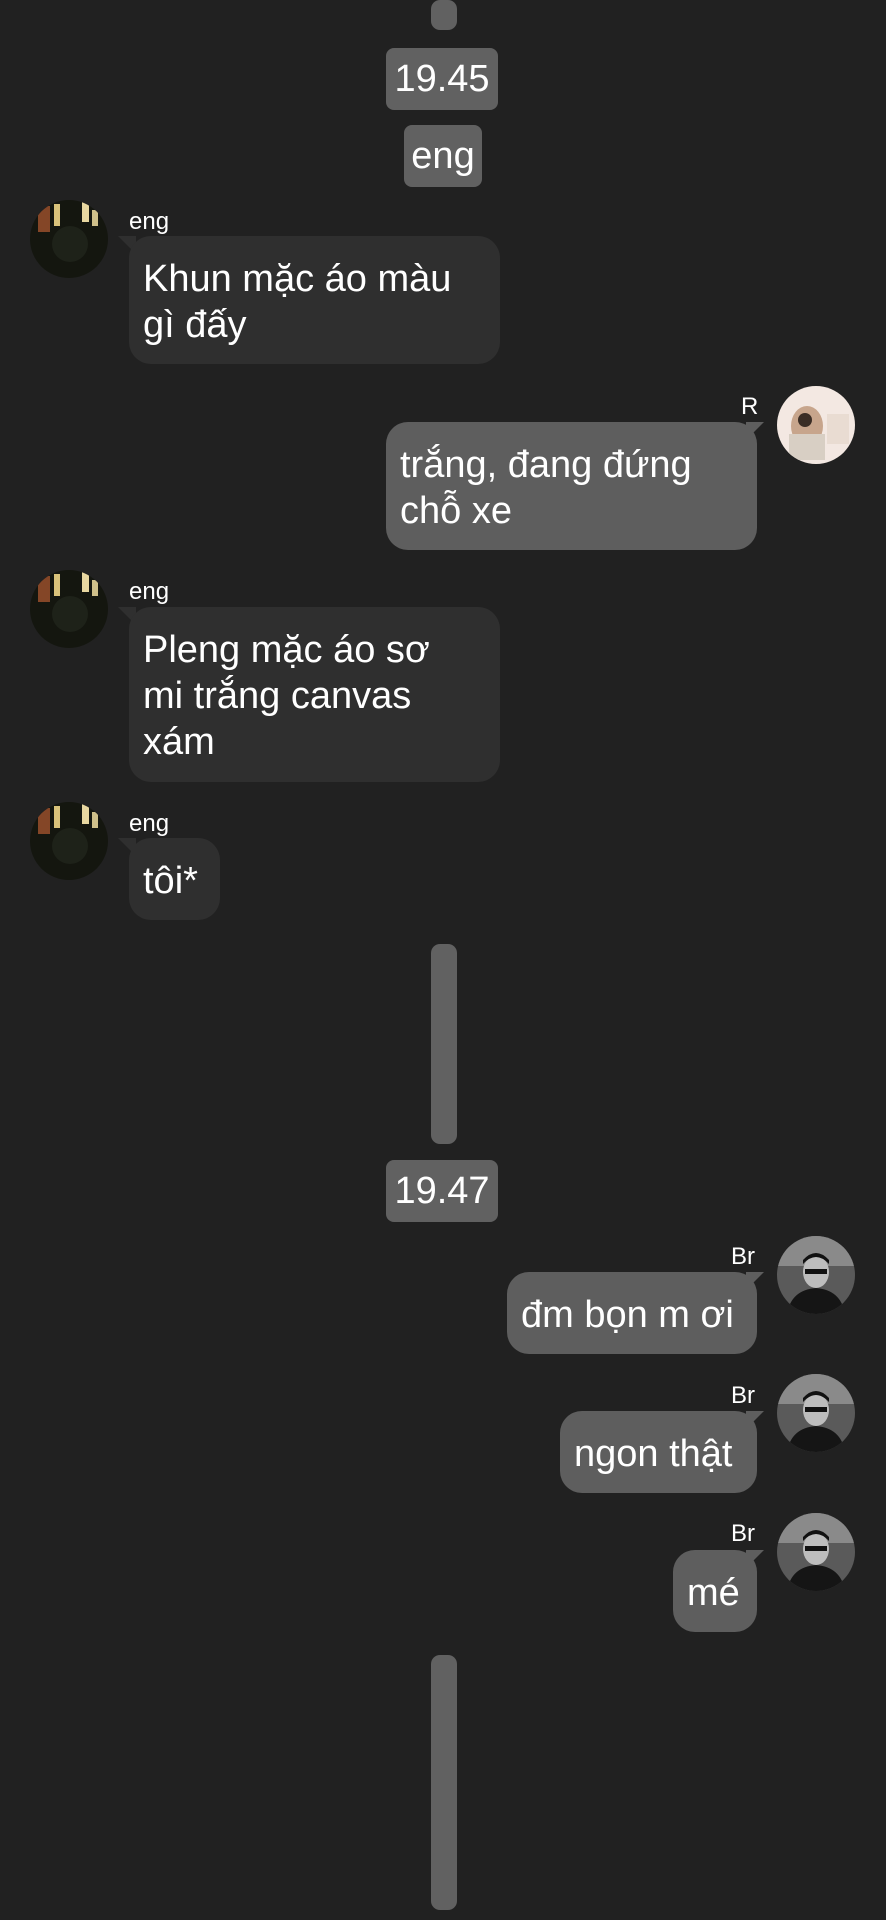 The height and width of the screenshot is (1920, 886). Describe the element at coordinates (750, 406) in the screenshot. I see `sender-name: R` at that location.